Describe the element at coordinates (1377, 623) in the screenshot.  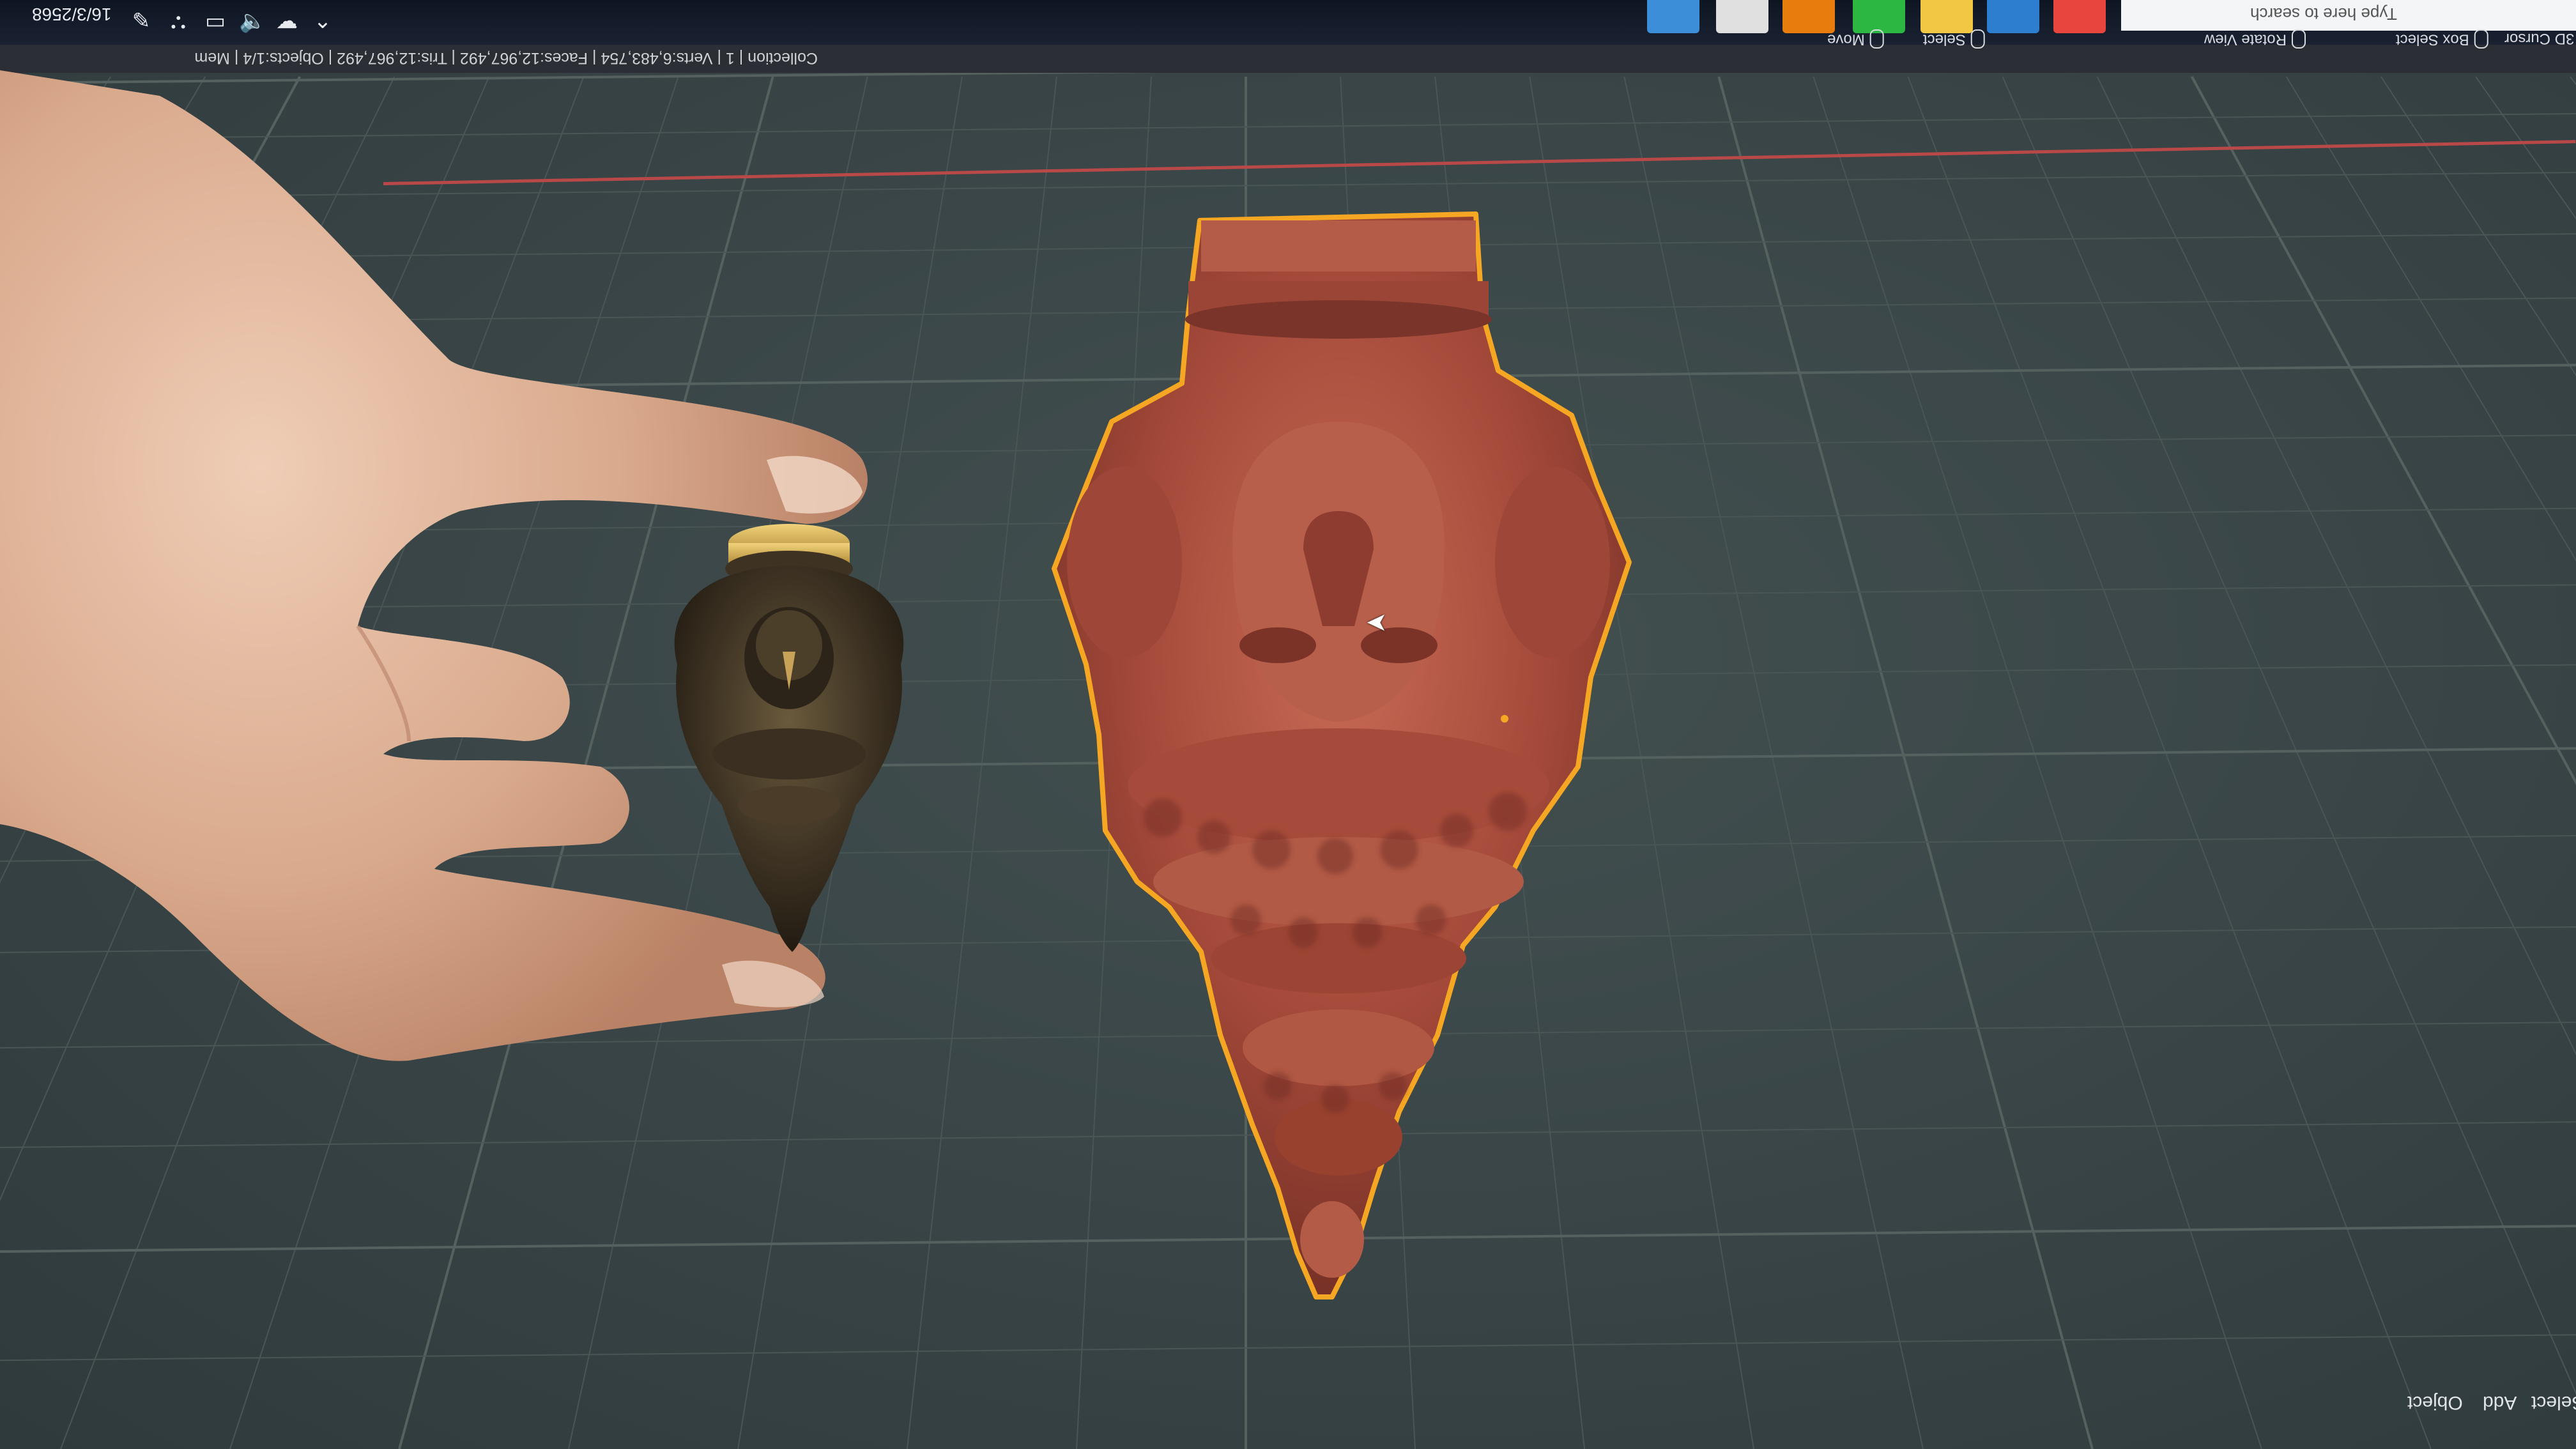
I see `mouse-cursor-icon: ➤` at that location.